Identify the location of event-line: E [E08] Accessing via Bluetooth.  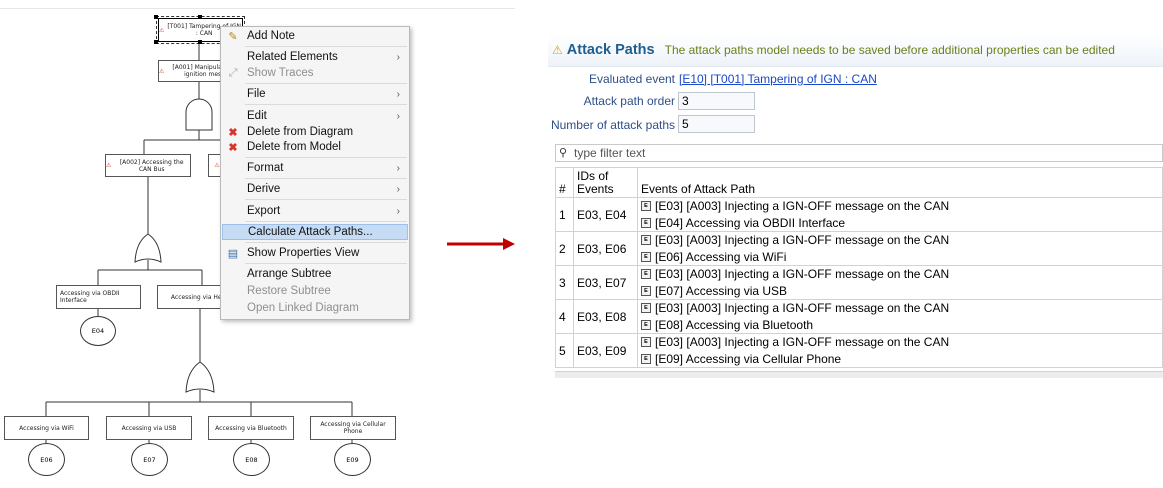
(900, 325).